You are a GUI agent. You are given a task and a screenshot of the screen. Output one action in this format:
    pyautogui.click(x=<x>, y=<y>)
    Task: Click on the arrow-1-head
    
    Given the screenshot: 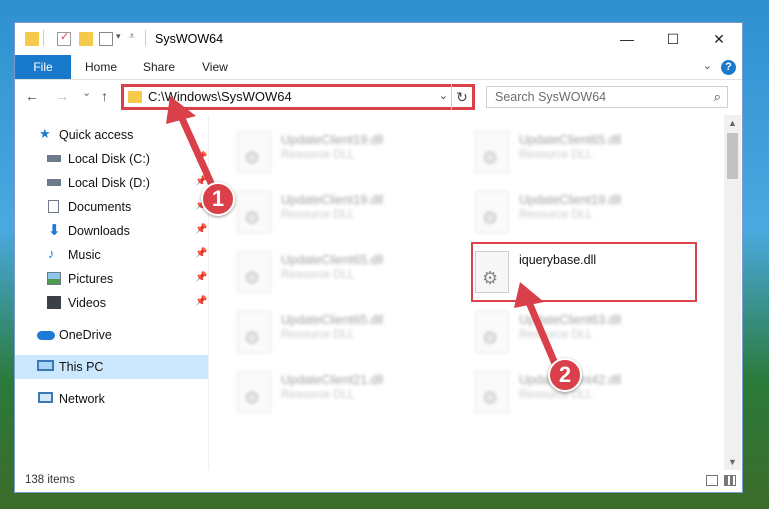 What is the action you would take?
    pyautogui.click(x=181, y=110)
    